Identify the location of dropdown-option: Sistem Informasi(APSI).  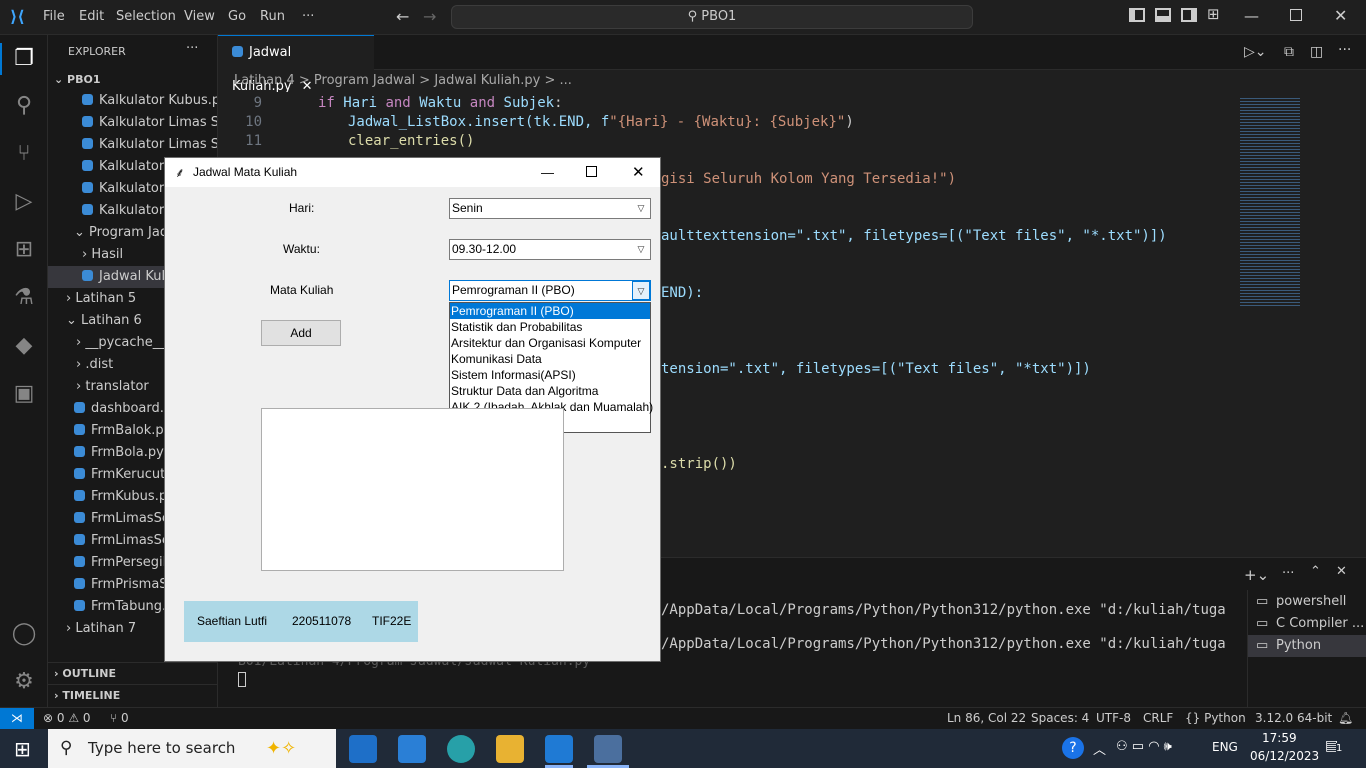
(550, 375).